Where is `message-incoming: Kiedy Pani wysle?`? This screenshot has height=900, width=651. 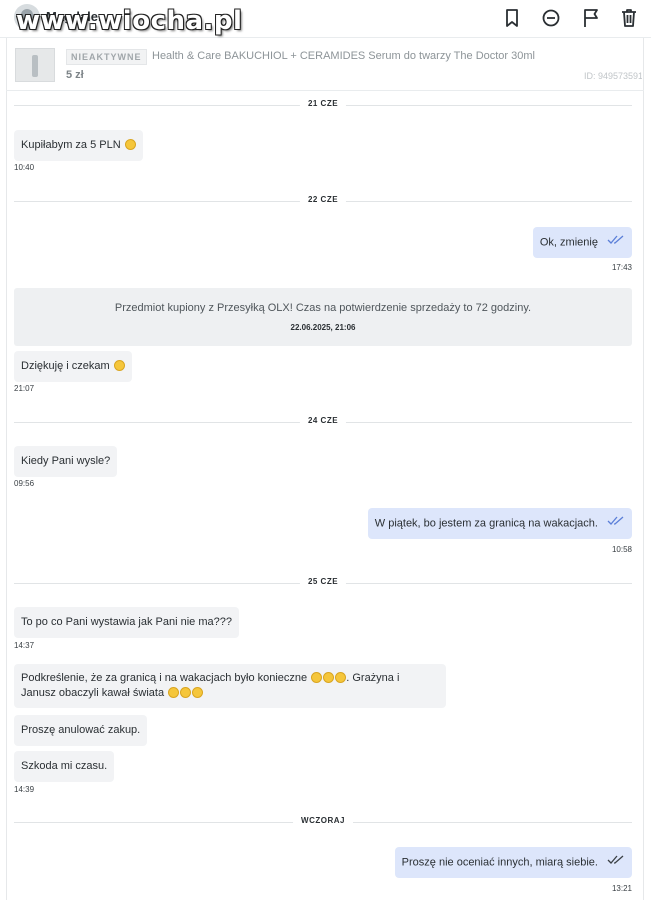 message-incoming: Kiedy Pani wysle? is located at coordinates (66, 461).